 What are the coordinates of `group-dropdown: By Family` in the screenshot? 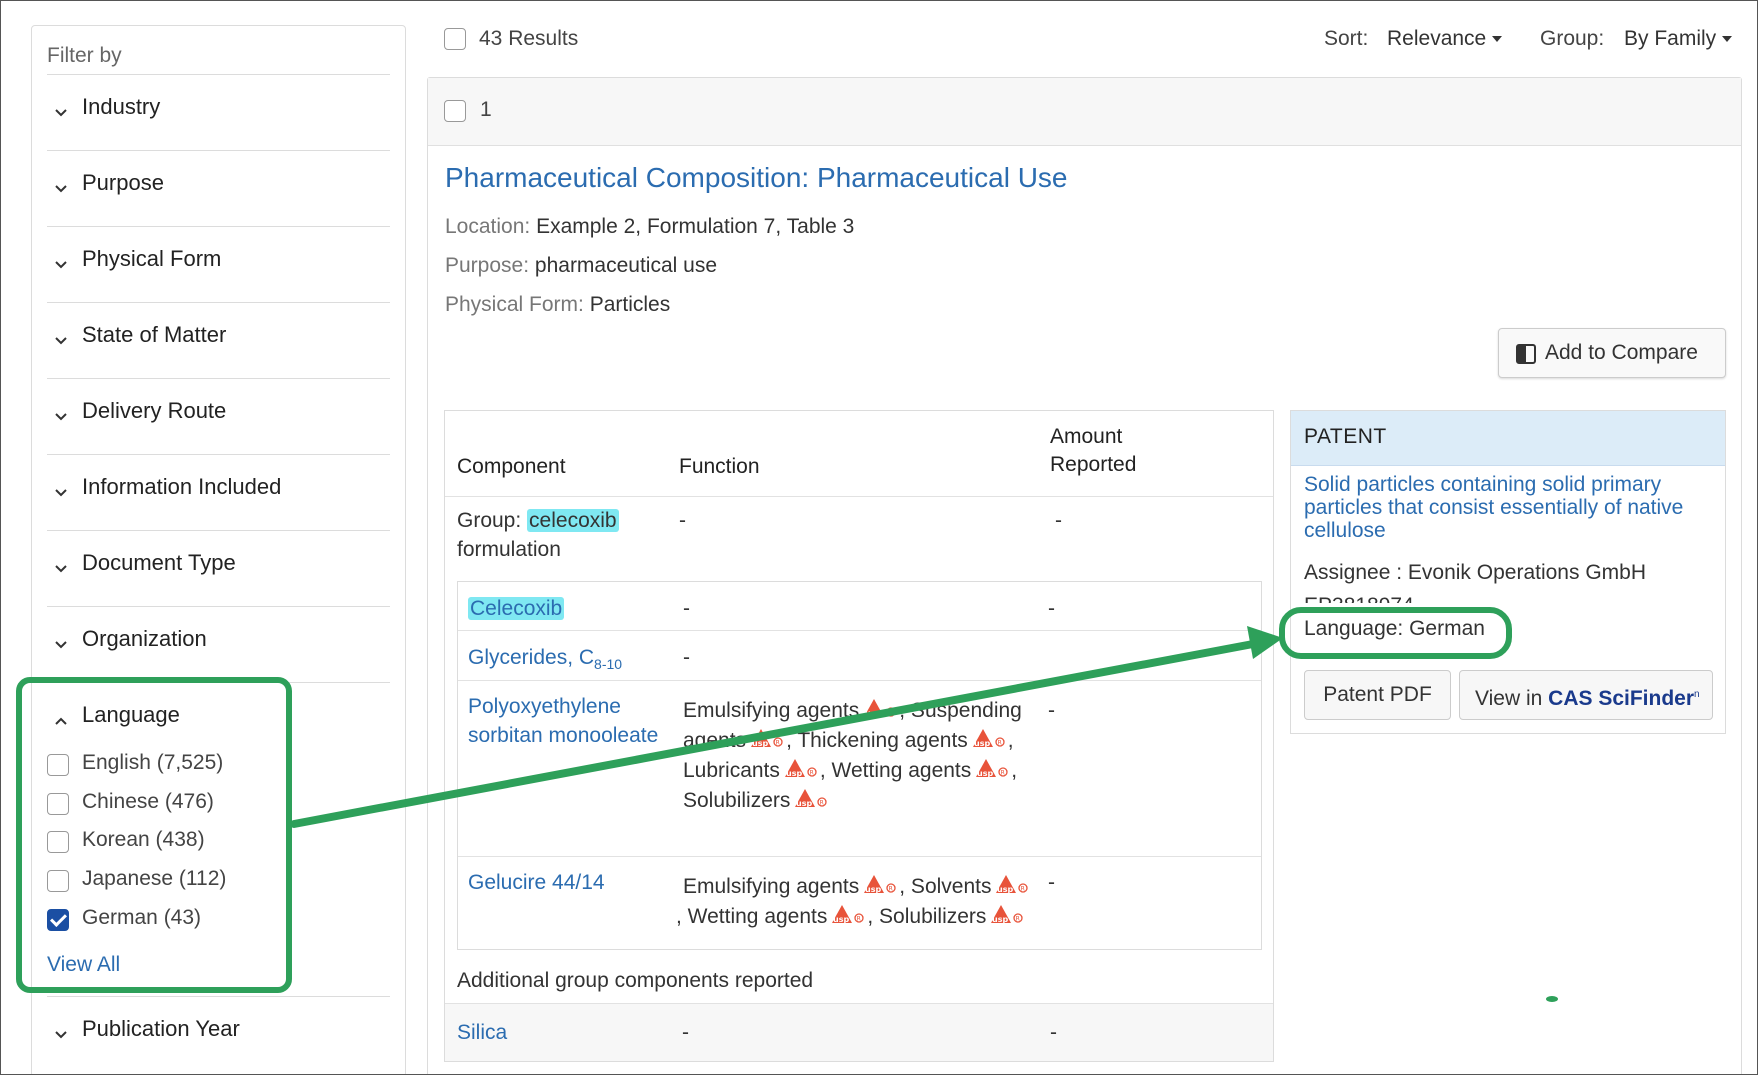 It's located at (1678, 39).